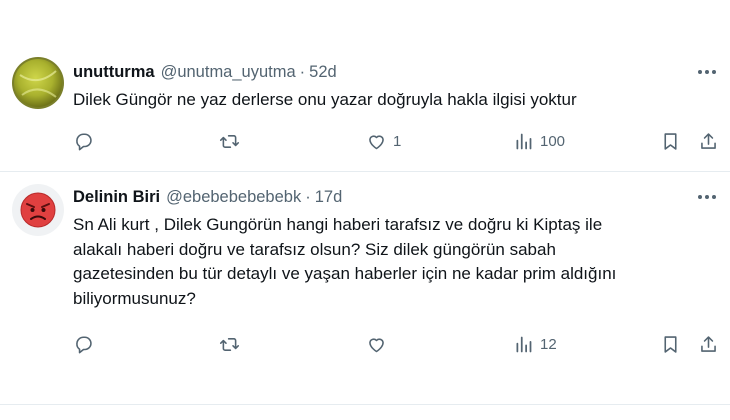 The height and width of the screenshot is (420, 730). What do you see at coordinates (329, 197) in the screenshot?
I see `timestamp: 17d` at bounding box center [329, 197].